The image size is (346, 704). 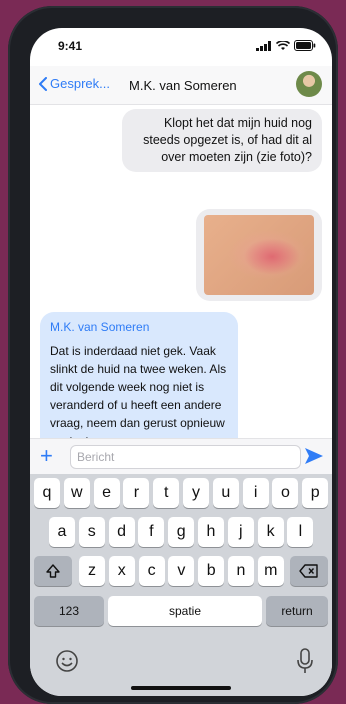 What do you see at coordinates (283, 45) in the screenshot?
I see `wifi-icon` at bounding box center [283, 45].